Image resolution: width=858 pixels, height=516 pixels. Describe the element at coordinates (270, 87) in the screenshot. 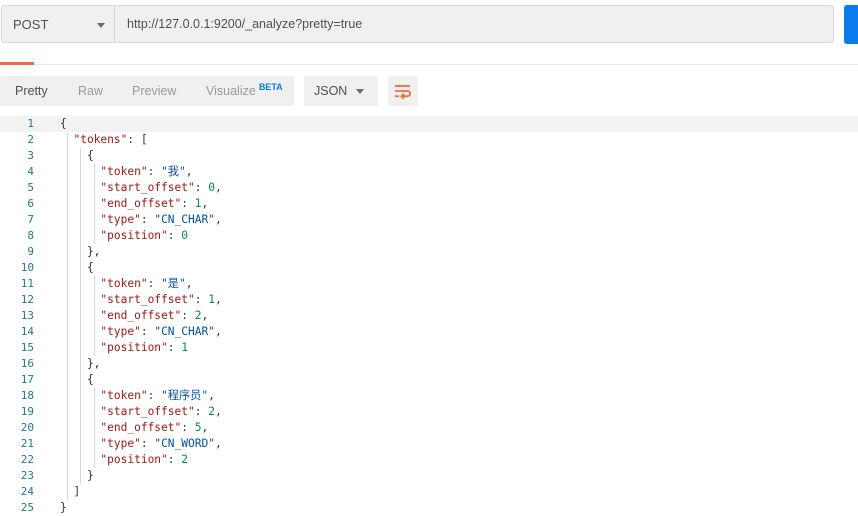

I see `beta-badge: BETA` at that location.